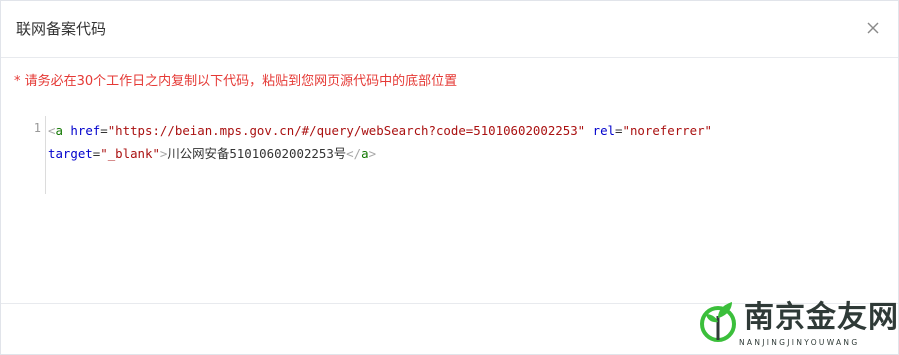 This screenshot has height=355, width=899. I want to click on close-icon, so click(873, 28).